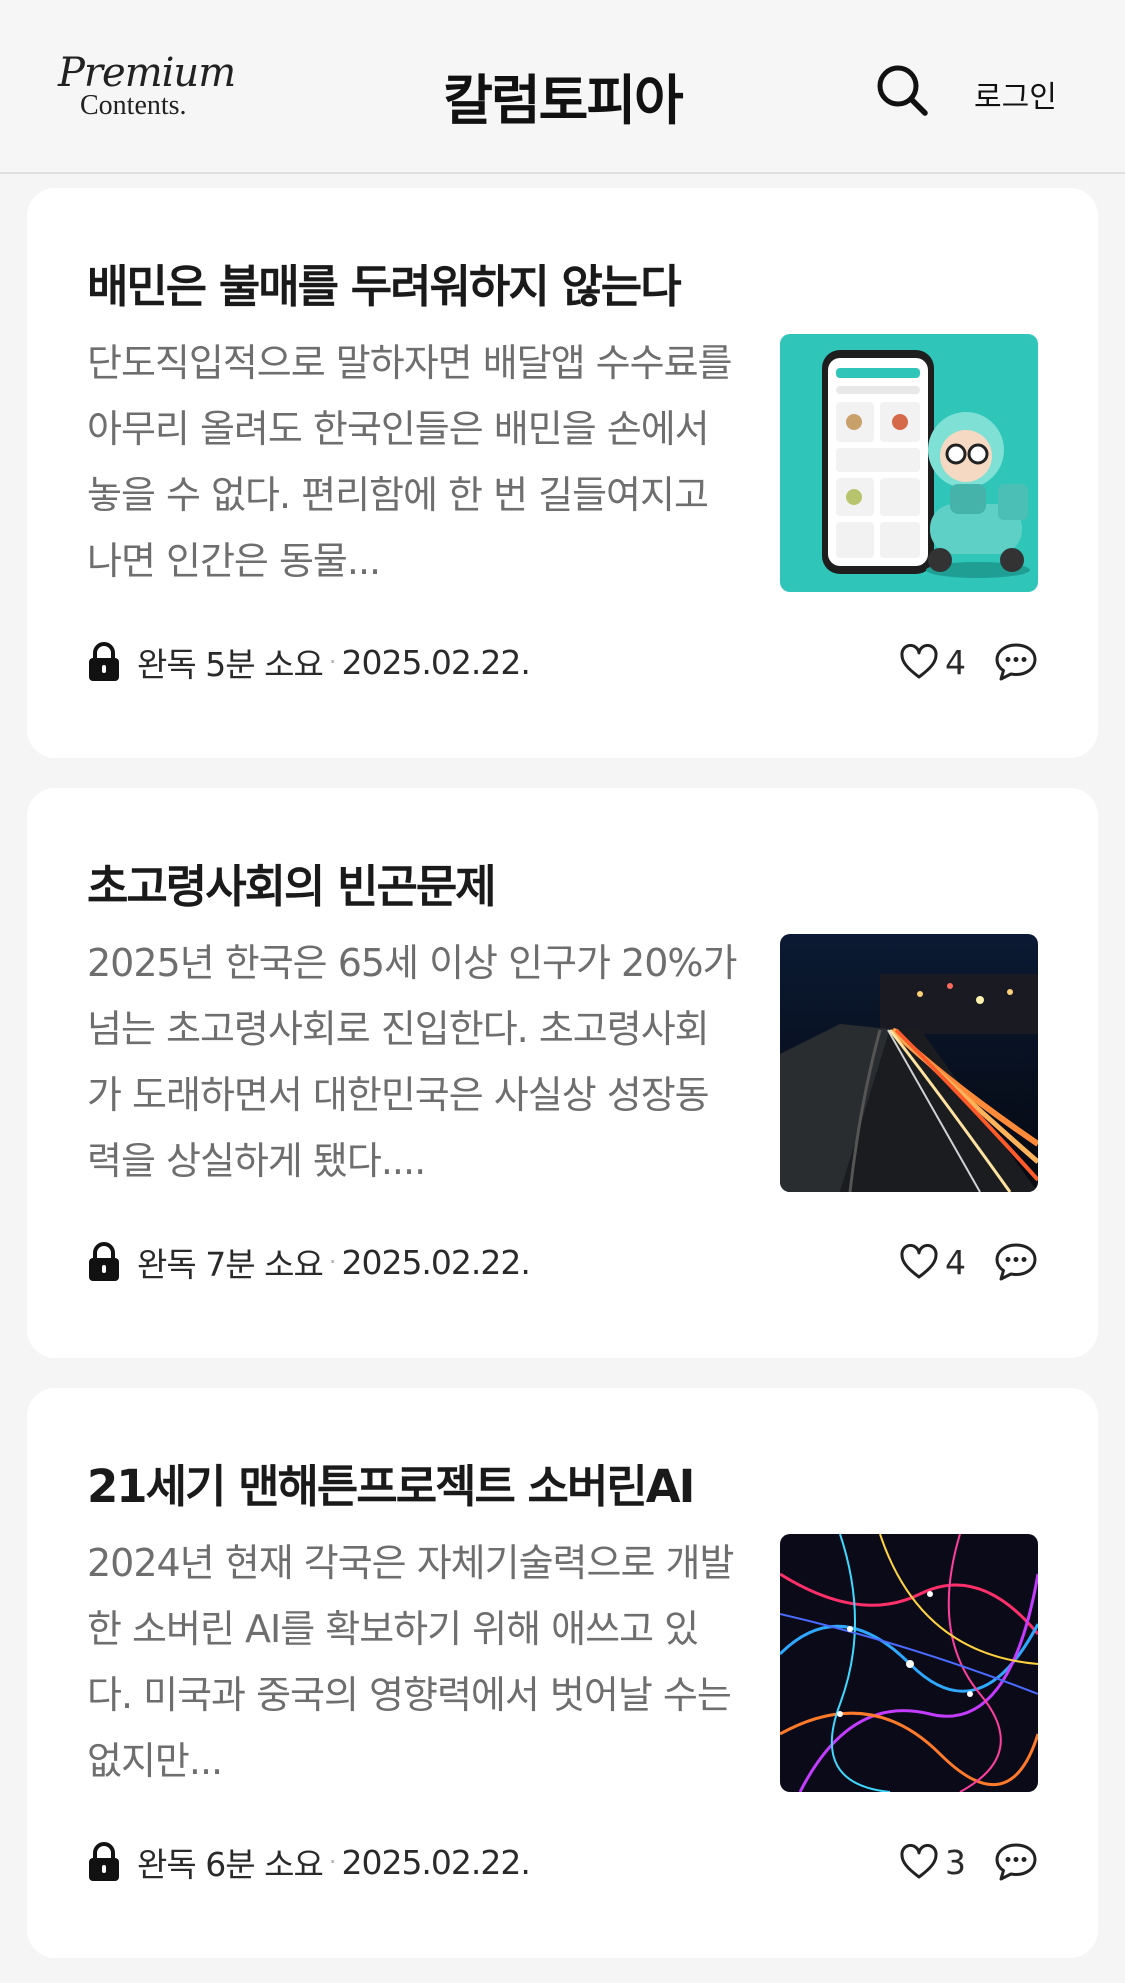 The height and width of the screenshot is (1983, 1125). I want to click on read-time: 7분 소요, so click(264, 1264).